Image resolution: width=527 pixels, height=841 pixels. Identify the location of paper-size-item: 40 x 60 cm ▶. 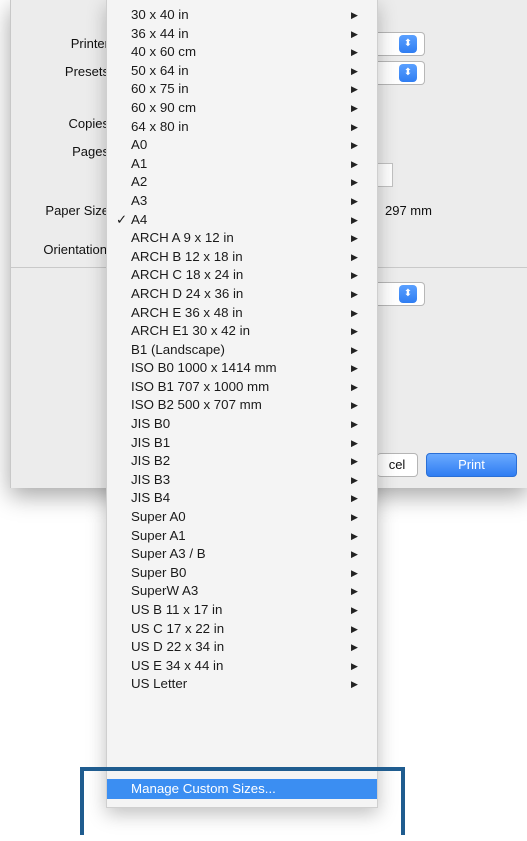
(242, 52).